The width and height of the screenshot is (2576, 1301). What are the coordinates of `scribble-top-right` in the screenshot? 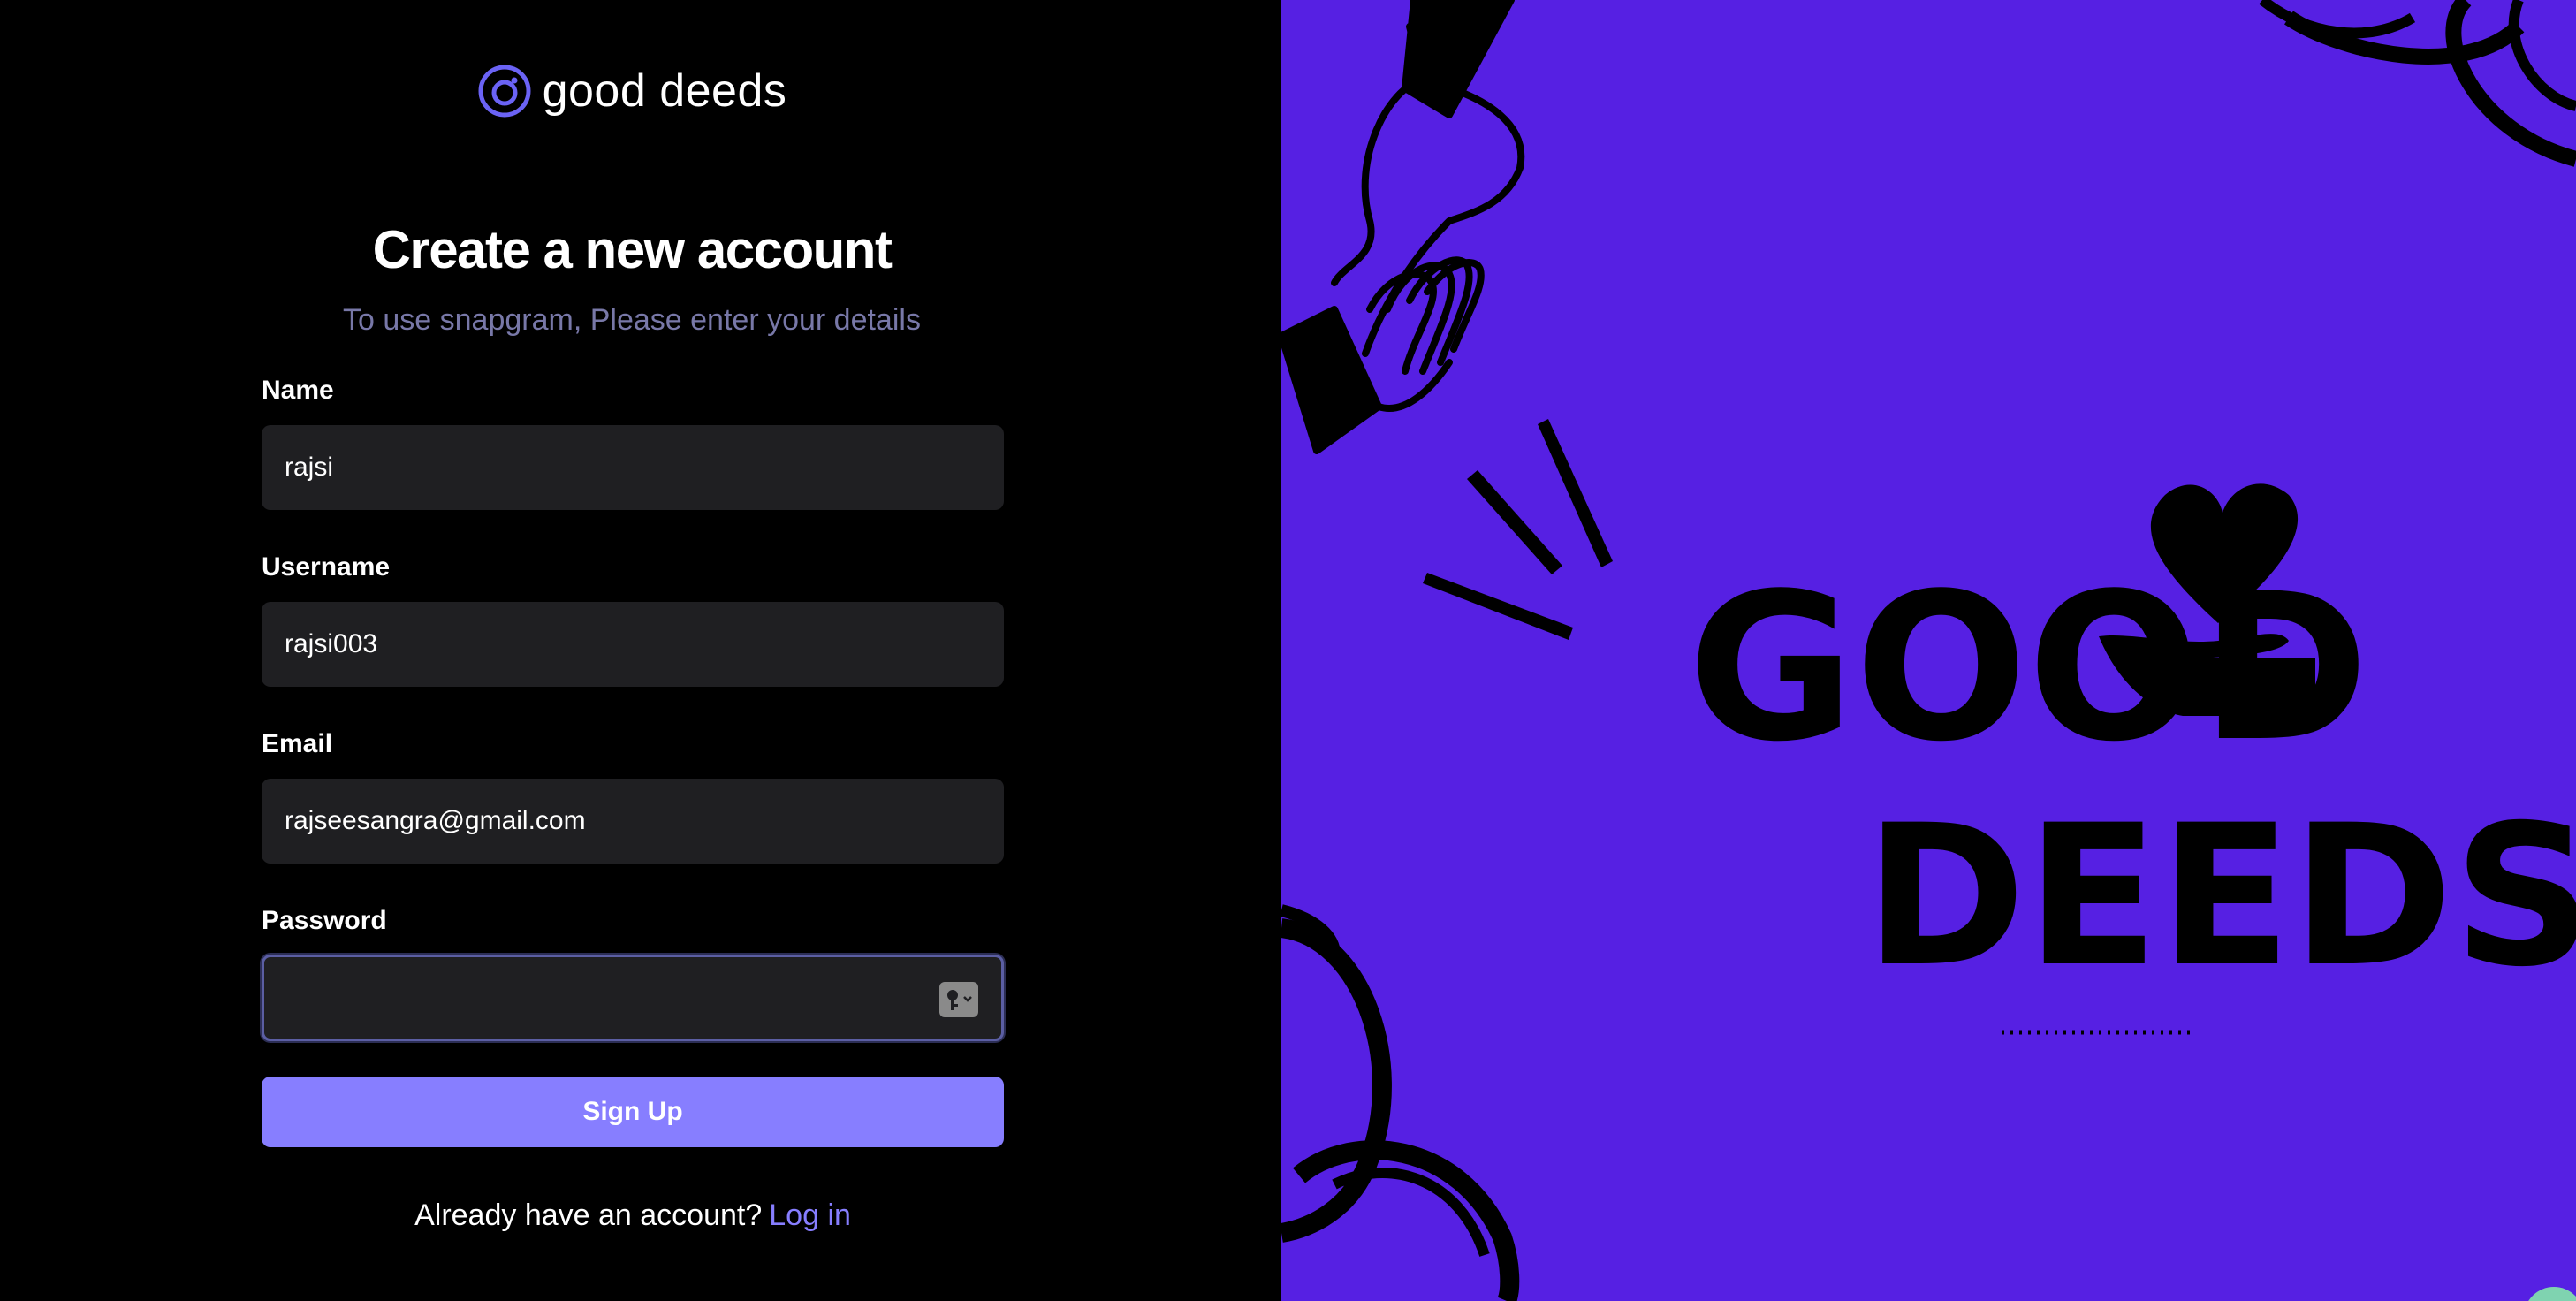 It's located at (2417, 84).